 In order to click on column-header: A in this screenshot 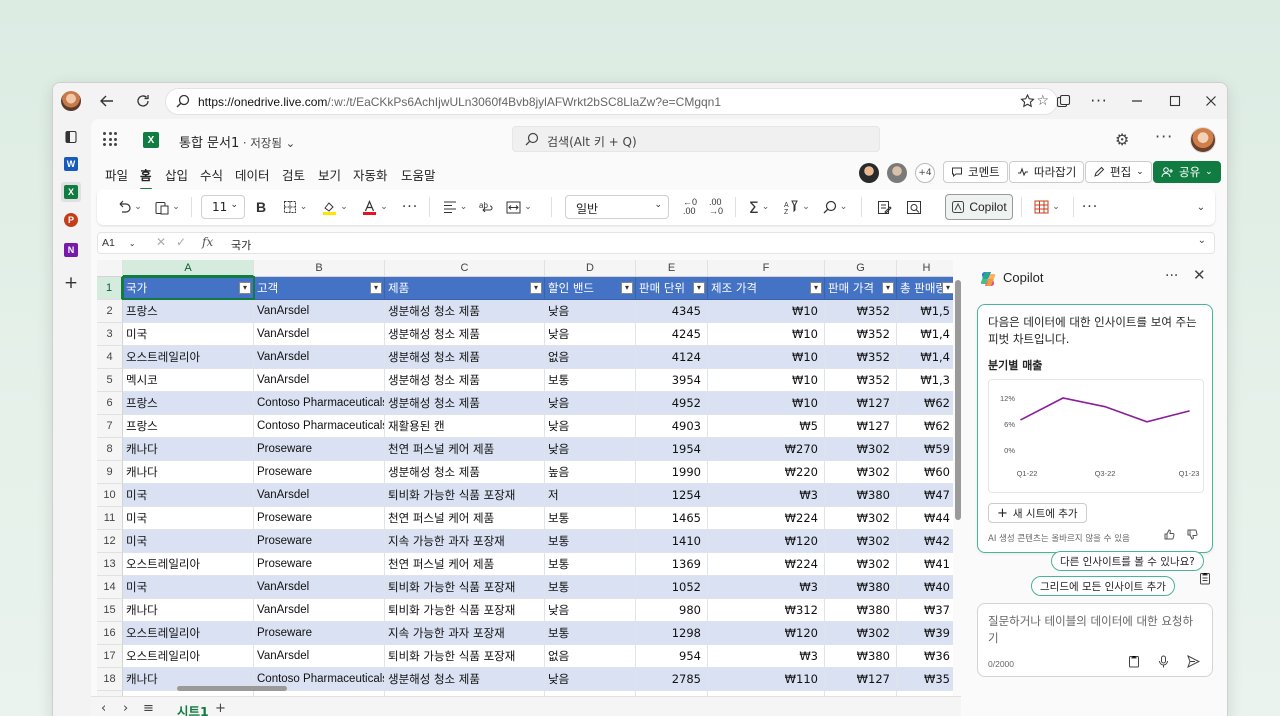, I will do `click(188, 268)`.